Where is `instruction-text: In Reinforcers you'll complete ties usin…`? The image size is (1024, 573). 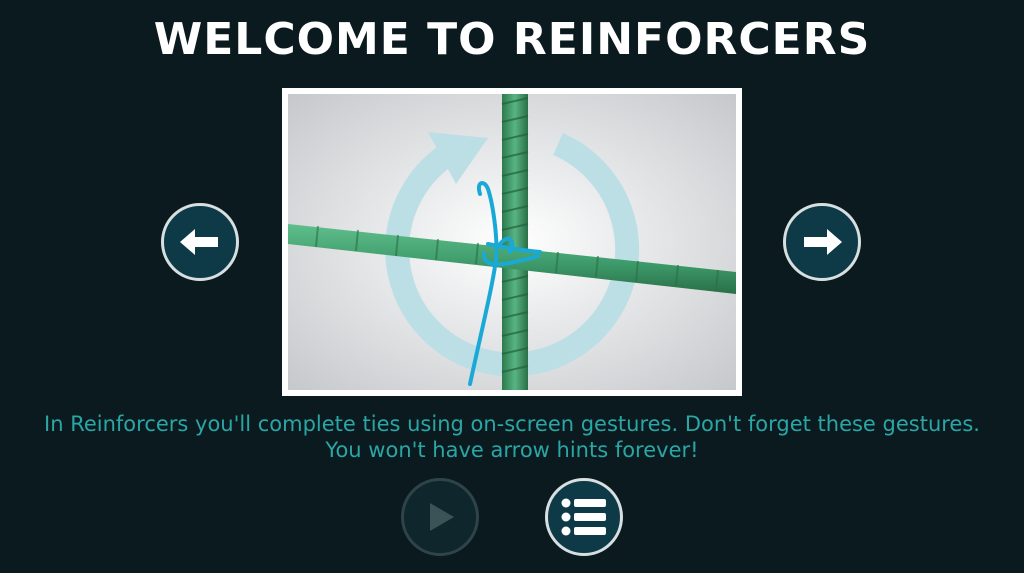
instruction-text: In Reinforcers you'll complete ties usin… is located at coordinates (512, 437).